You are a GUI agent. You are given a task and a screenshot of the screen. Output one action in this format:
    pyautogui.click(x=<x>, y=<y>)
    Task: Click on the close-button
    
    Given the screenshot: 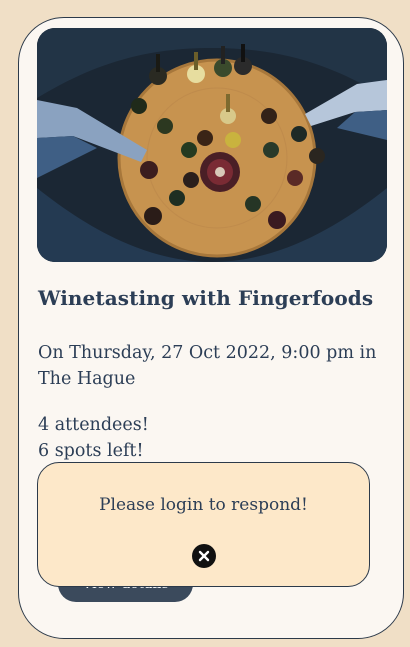 What is the action you would take?
    pyautogui.click(x=204, y=556)
    